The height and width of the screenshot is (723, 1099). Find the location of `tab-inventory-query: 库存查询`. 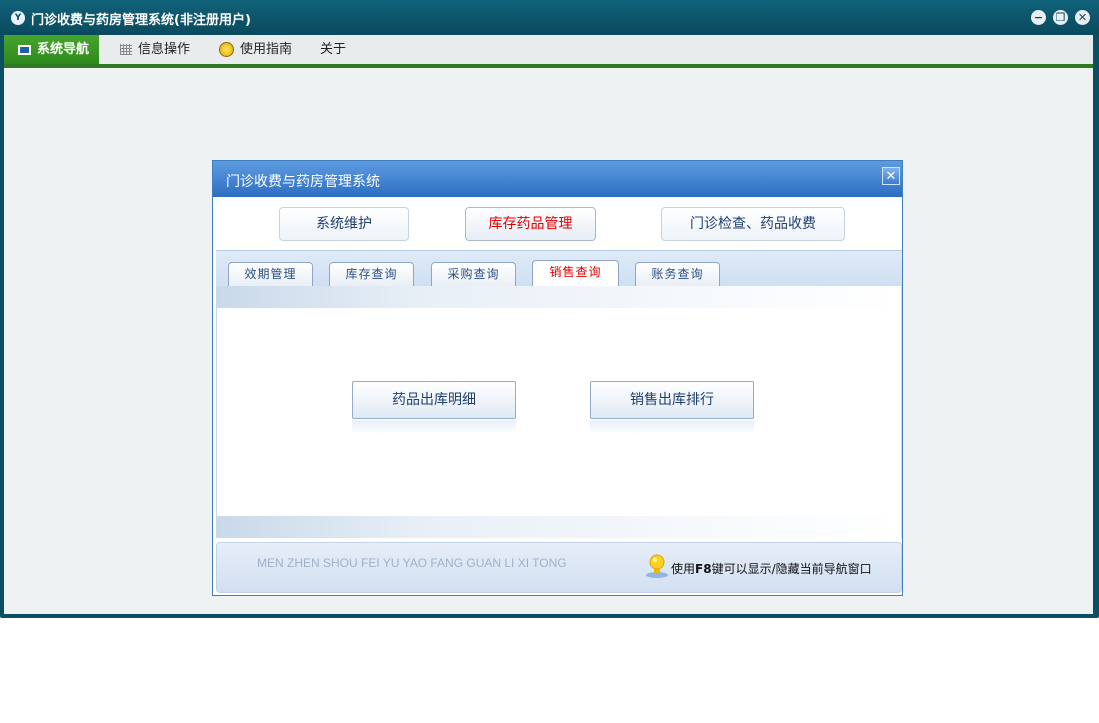

tab-inventory-query: 库存查询 is located at coordinates (371, 274).